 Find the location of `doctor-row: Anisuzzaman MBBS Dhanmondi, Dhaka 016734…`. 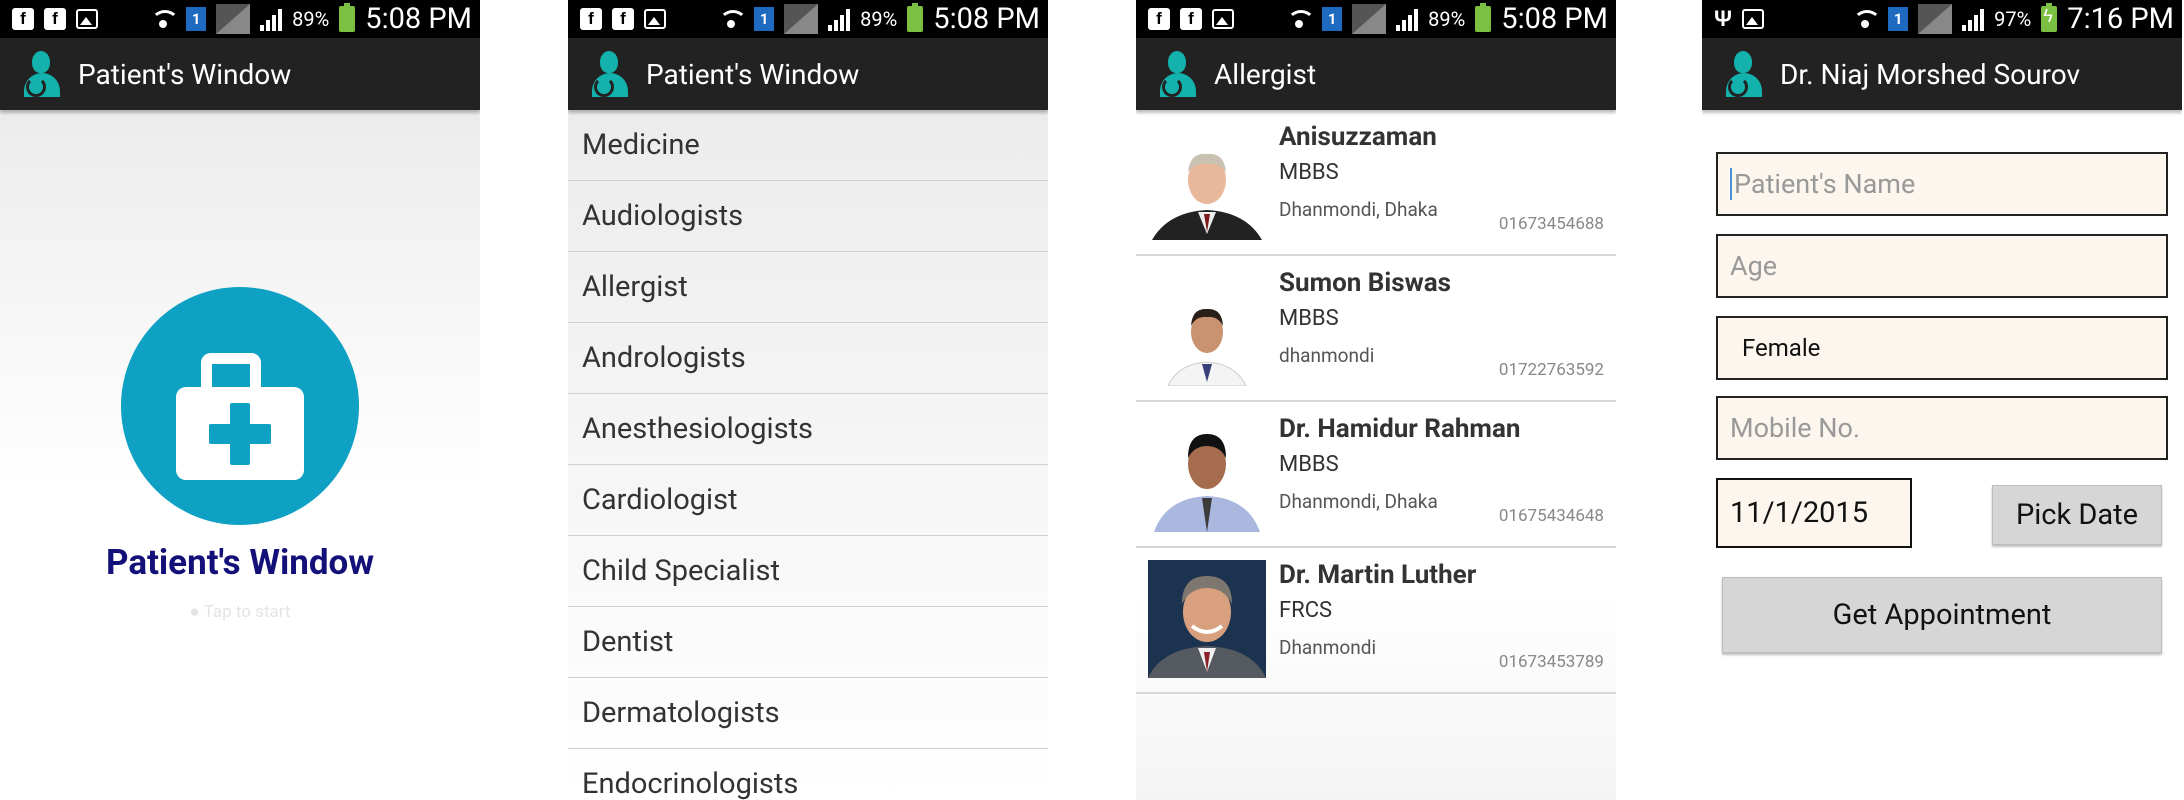

doctor-row: Anisuzzaman MBBS Dhanmondi, Dhaka 016734… is located at coordinates (1376, 183).